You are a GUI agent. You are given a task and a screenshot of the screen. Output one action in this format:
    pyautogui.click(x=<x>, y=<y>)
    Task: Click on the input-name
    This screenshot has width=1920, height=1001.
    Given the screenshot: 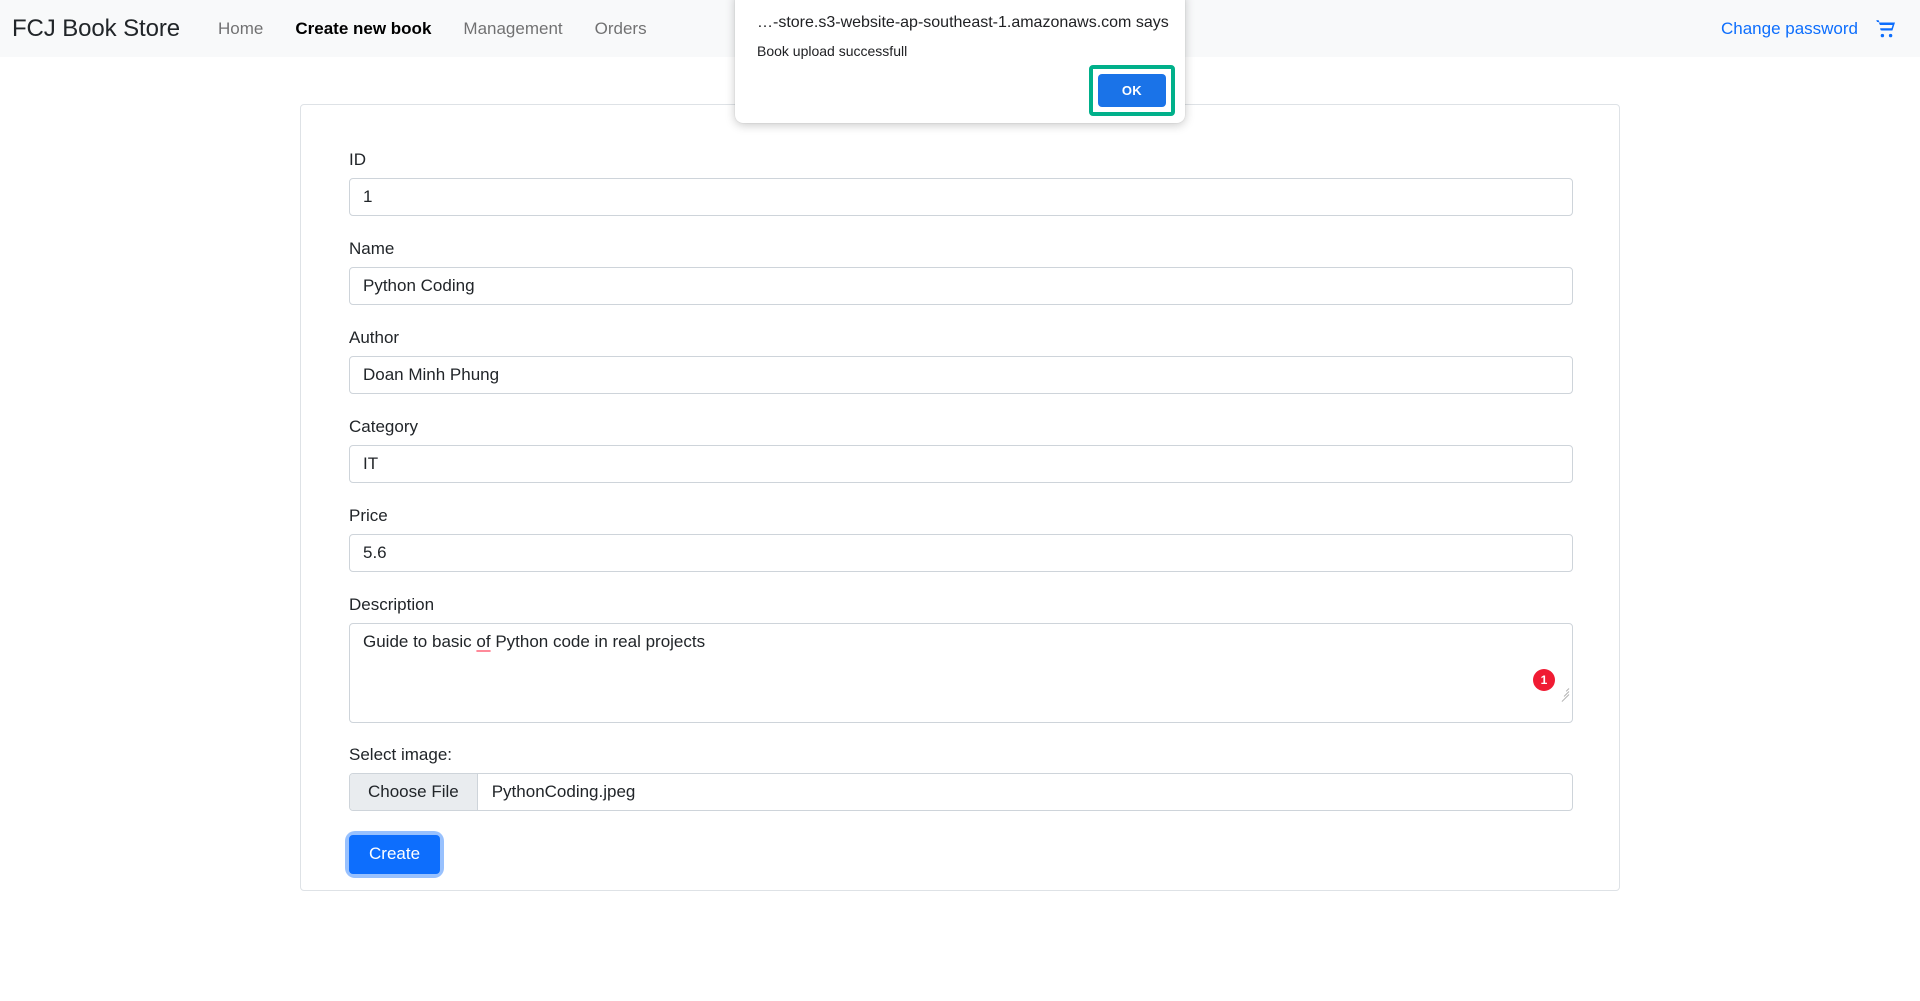 What is the action you would take?
    pyautogui.click(x=961, y=286)
    